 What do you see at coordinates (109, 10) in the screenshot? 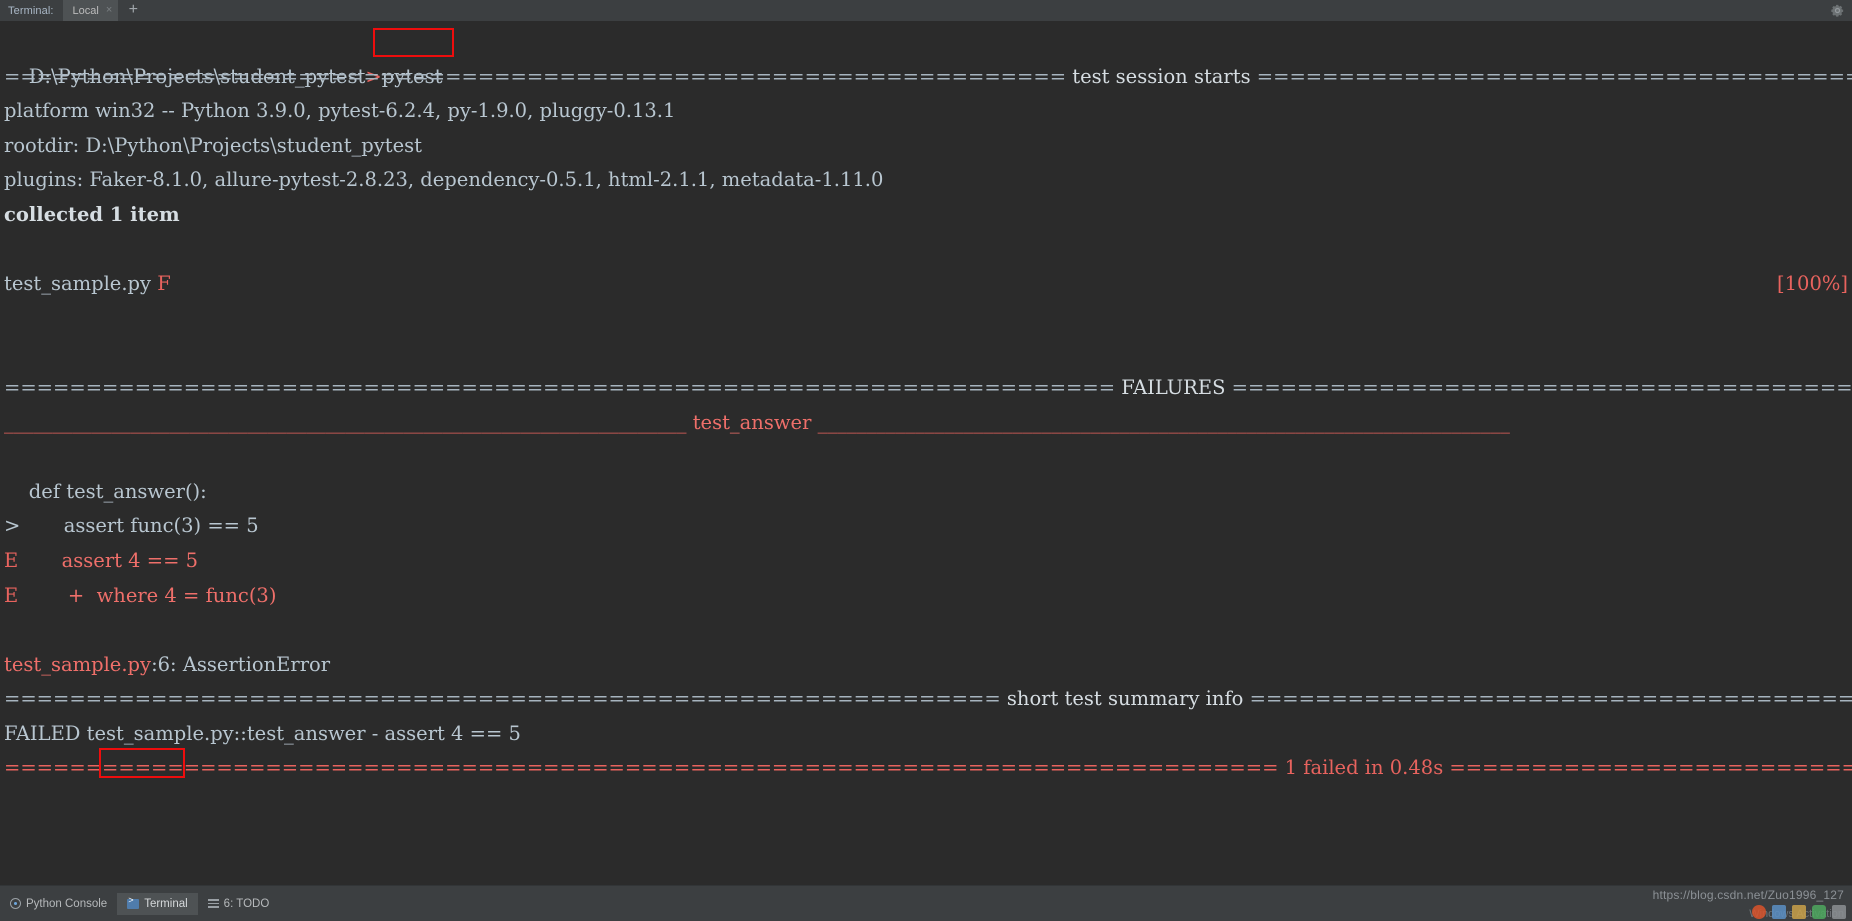
I see `close-icon: ×` at bounding box center [109, 10].